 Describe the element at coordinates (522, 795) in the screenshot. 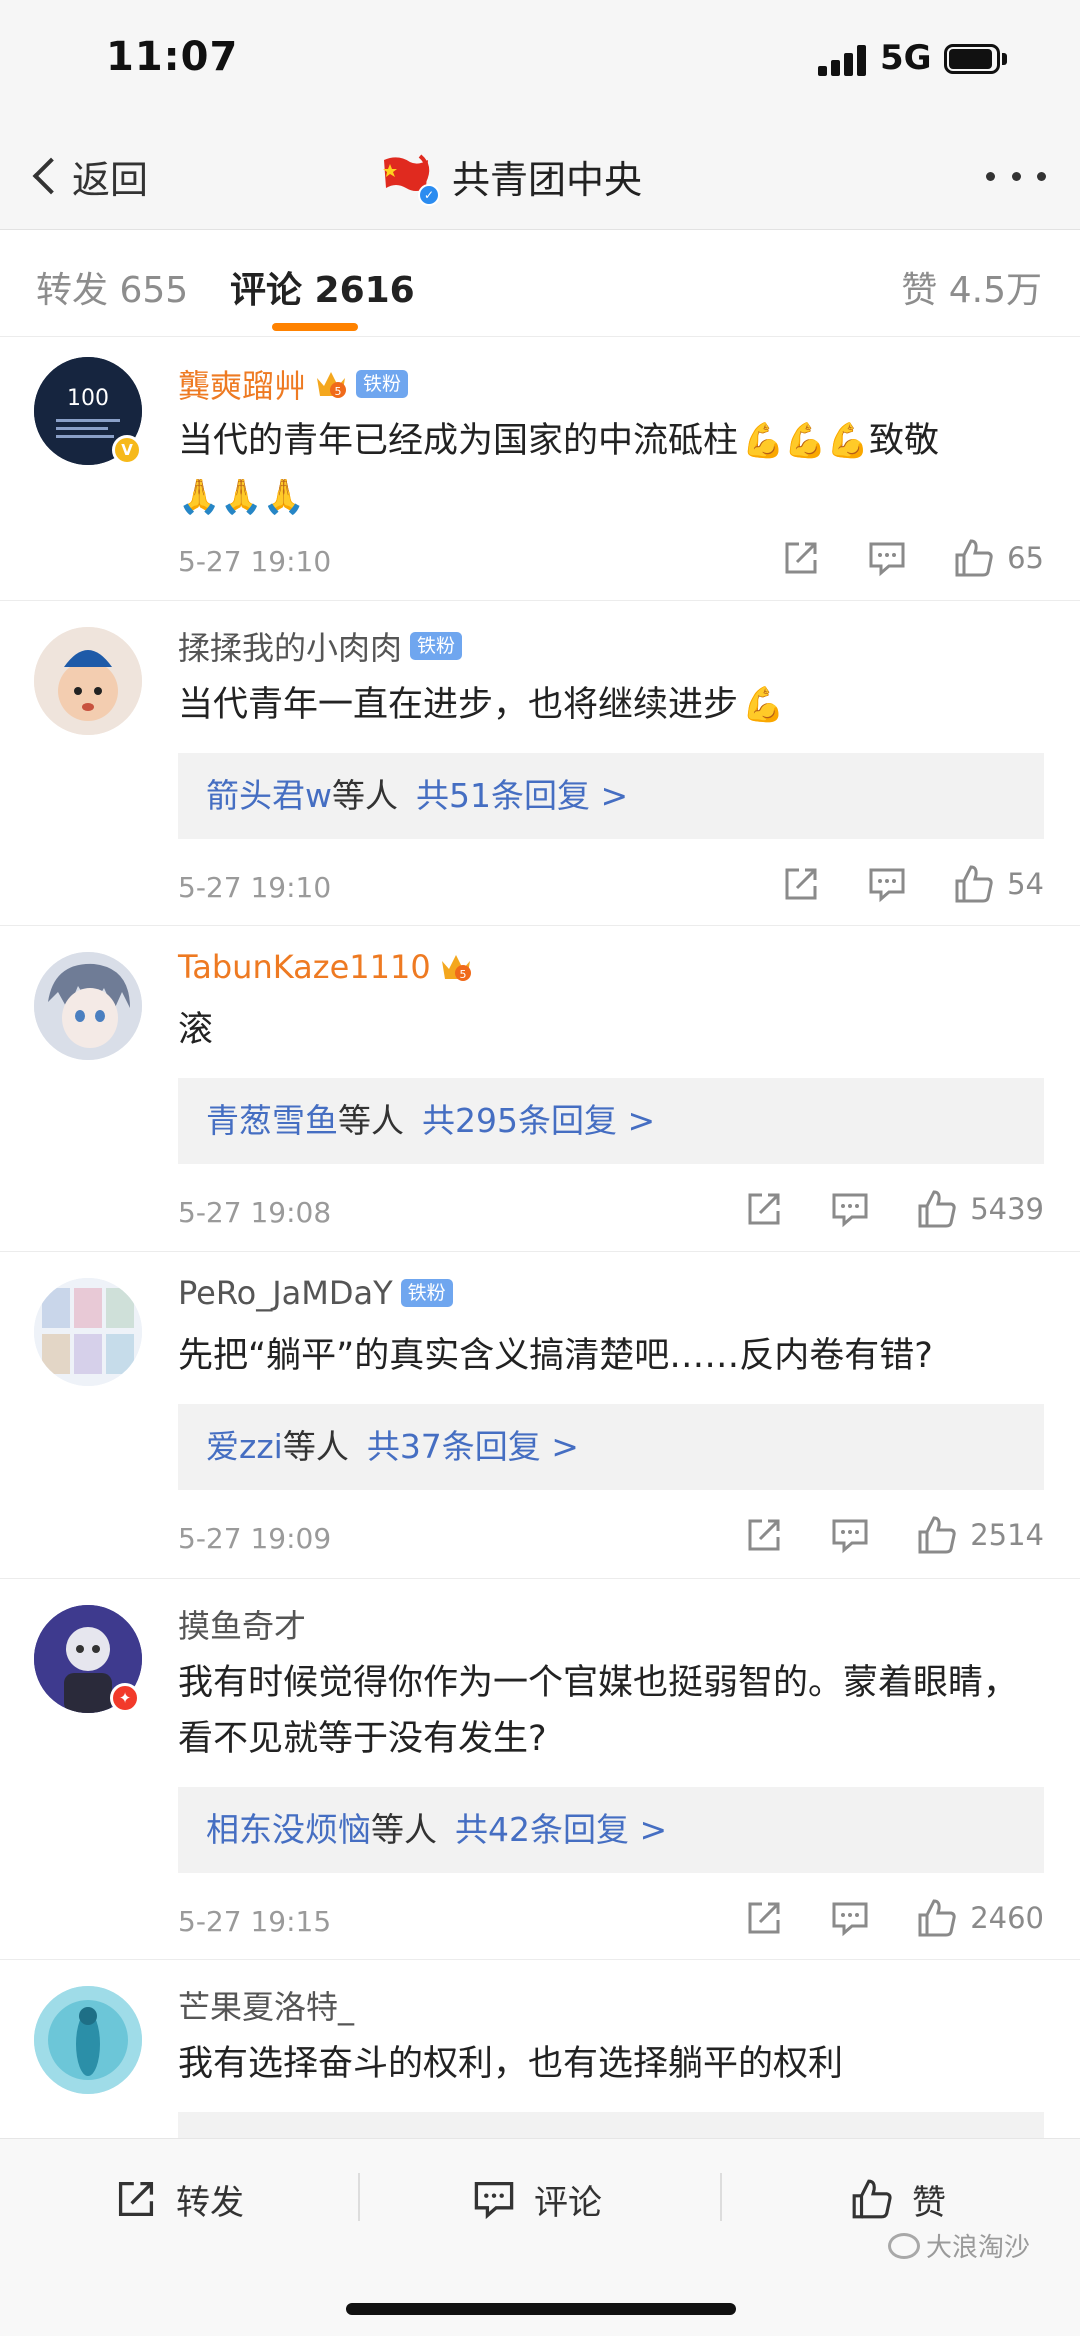

I see `reply-link: 共51条回复 >` at that location.